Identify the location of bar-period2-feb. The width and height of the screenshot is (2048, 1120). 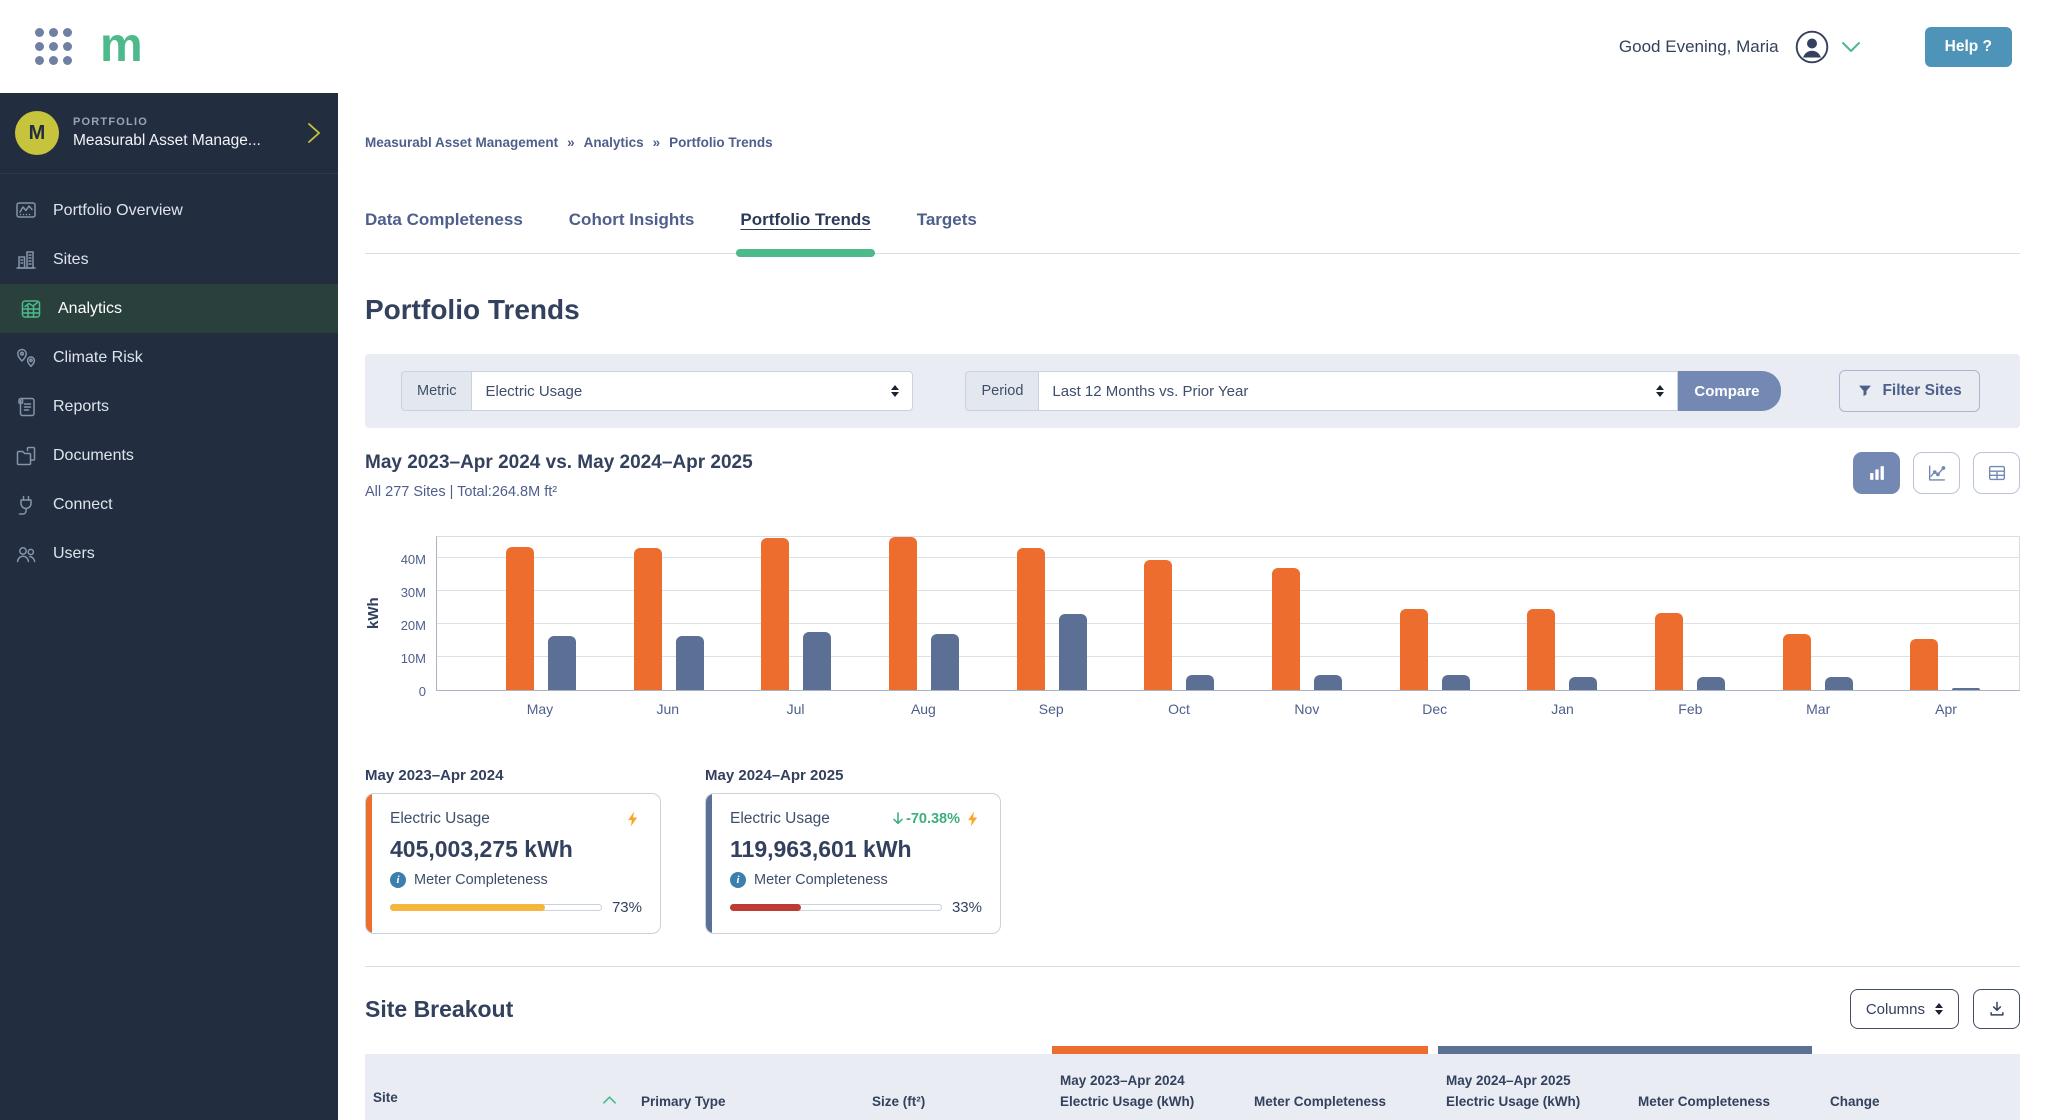
(1710, 683).